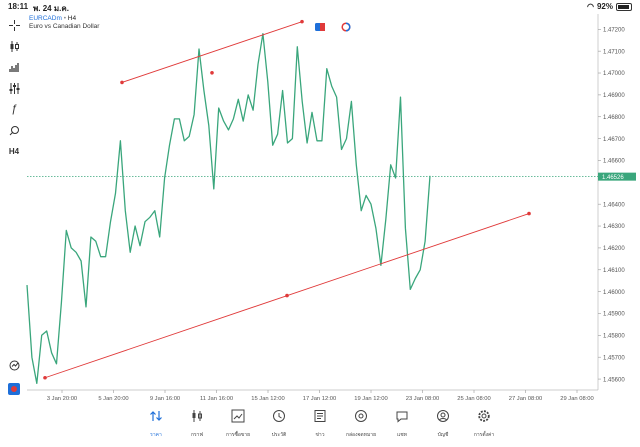 This screenshot has width=640, height=447. I want to click on time-tick-label: 15 Jan 12:00, so click(268, 399).